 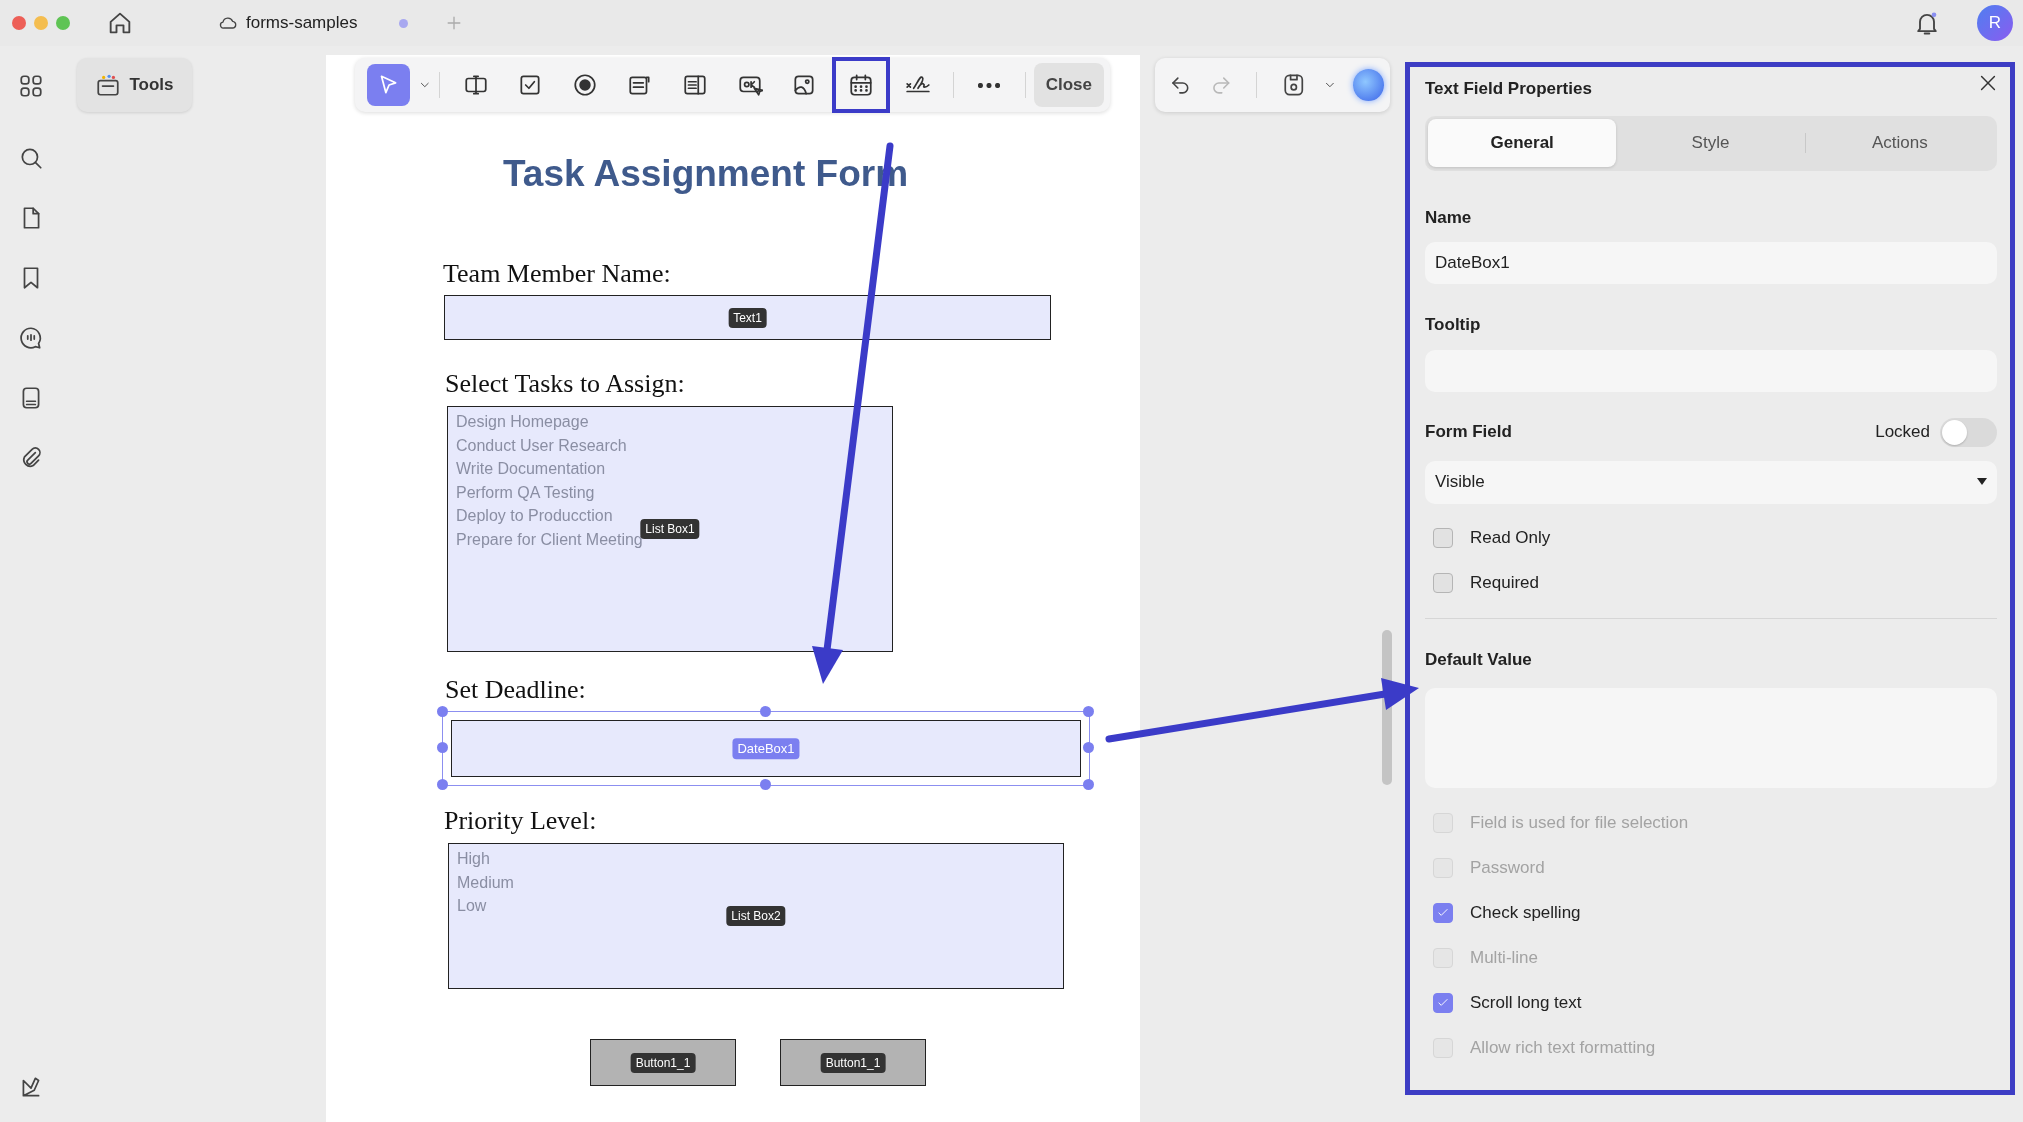 What do you see at coordinates (108, 85) in the screenshot?
I see `toolbox-icon` at bounding box center [108, 85].